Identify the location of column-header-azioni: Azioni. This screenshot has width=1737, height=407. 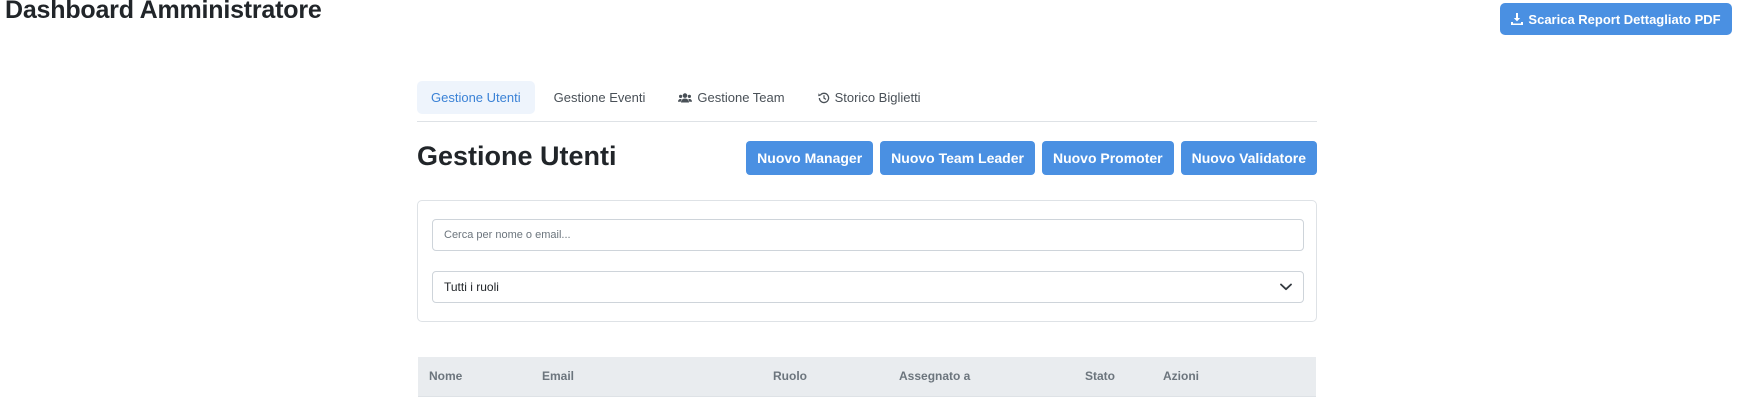
(1181, 376).